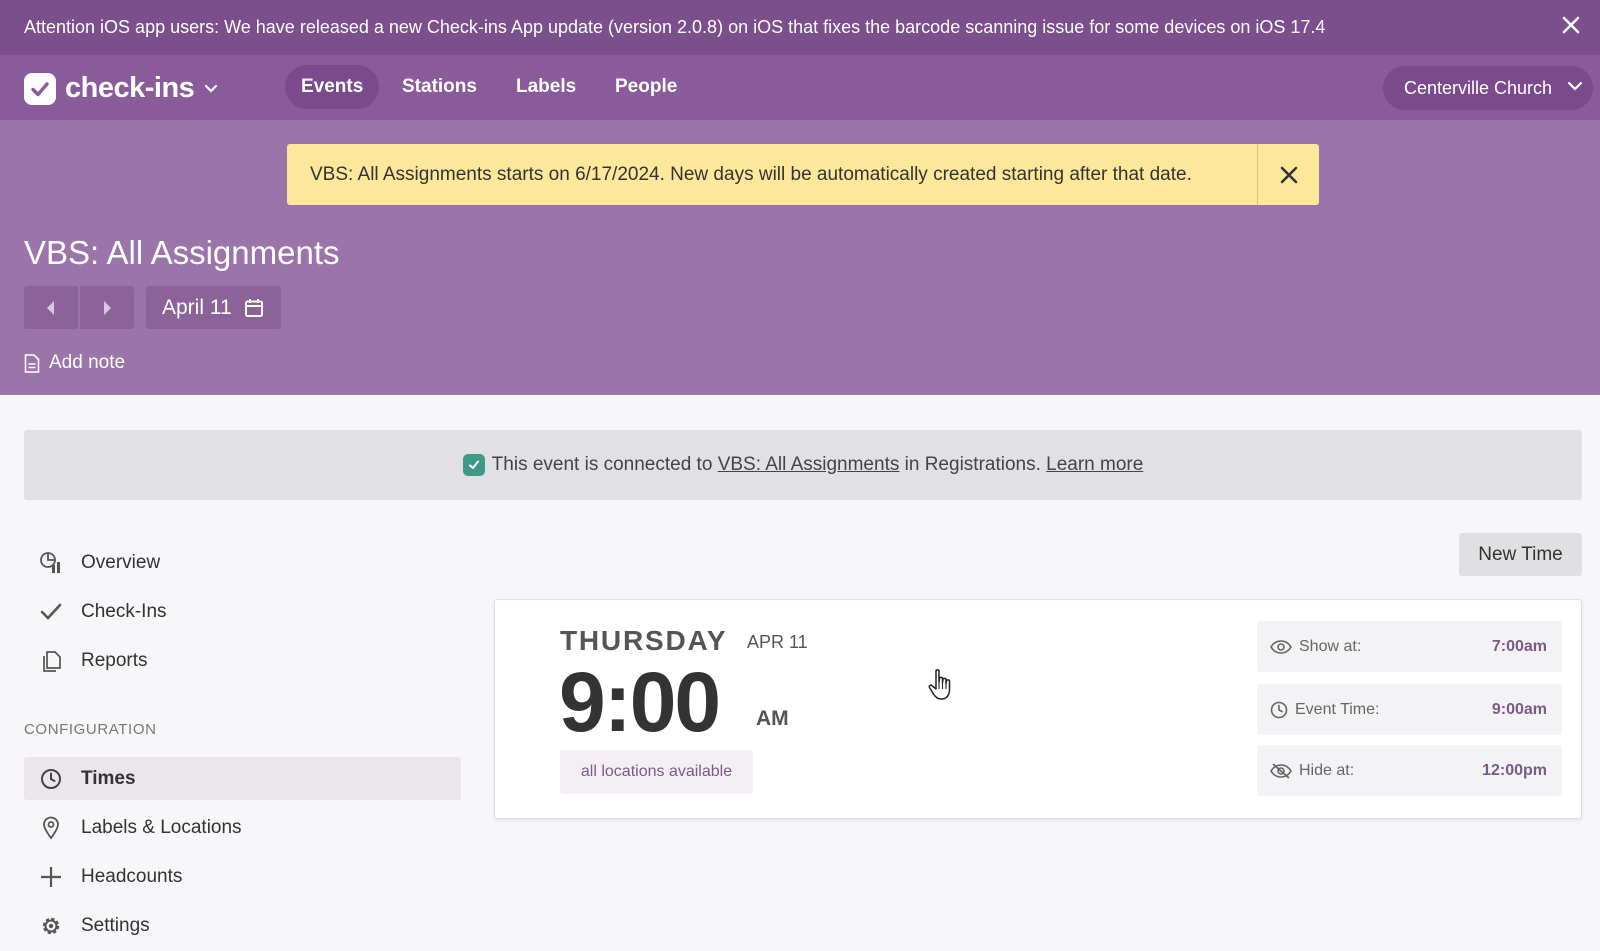 This screenshot has height=951, width=1600. Describe the element at coordinates (439, 87) in the screenshot. I see `nav-tab-stations: Stations` at that location.